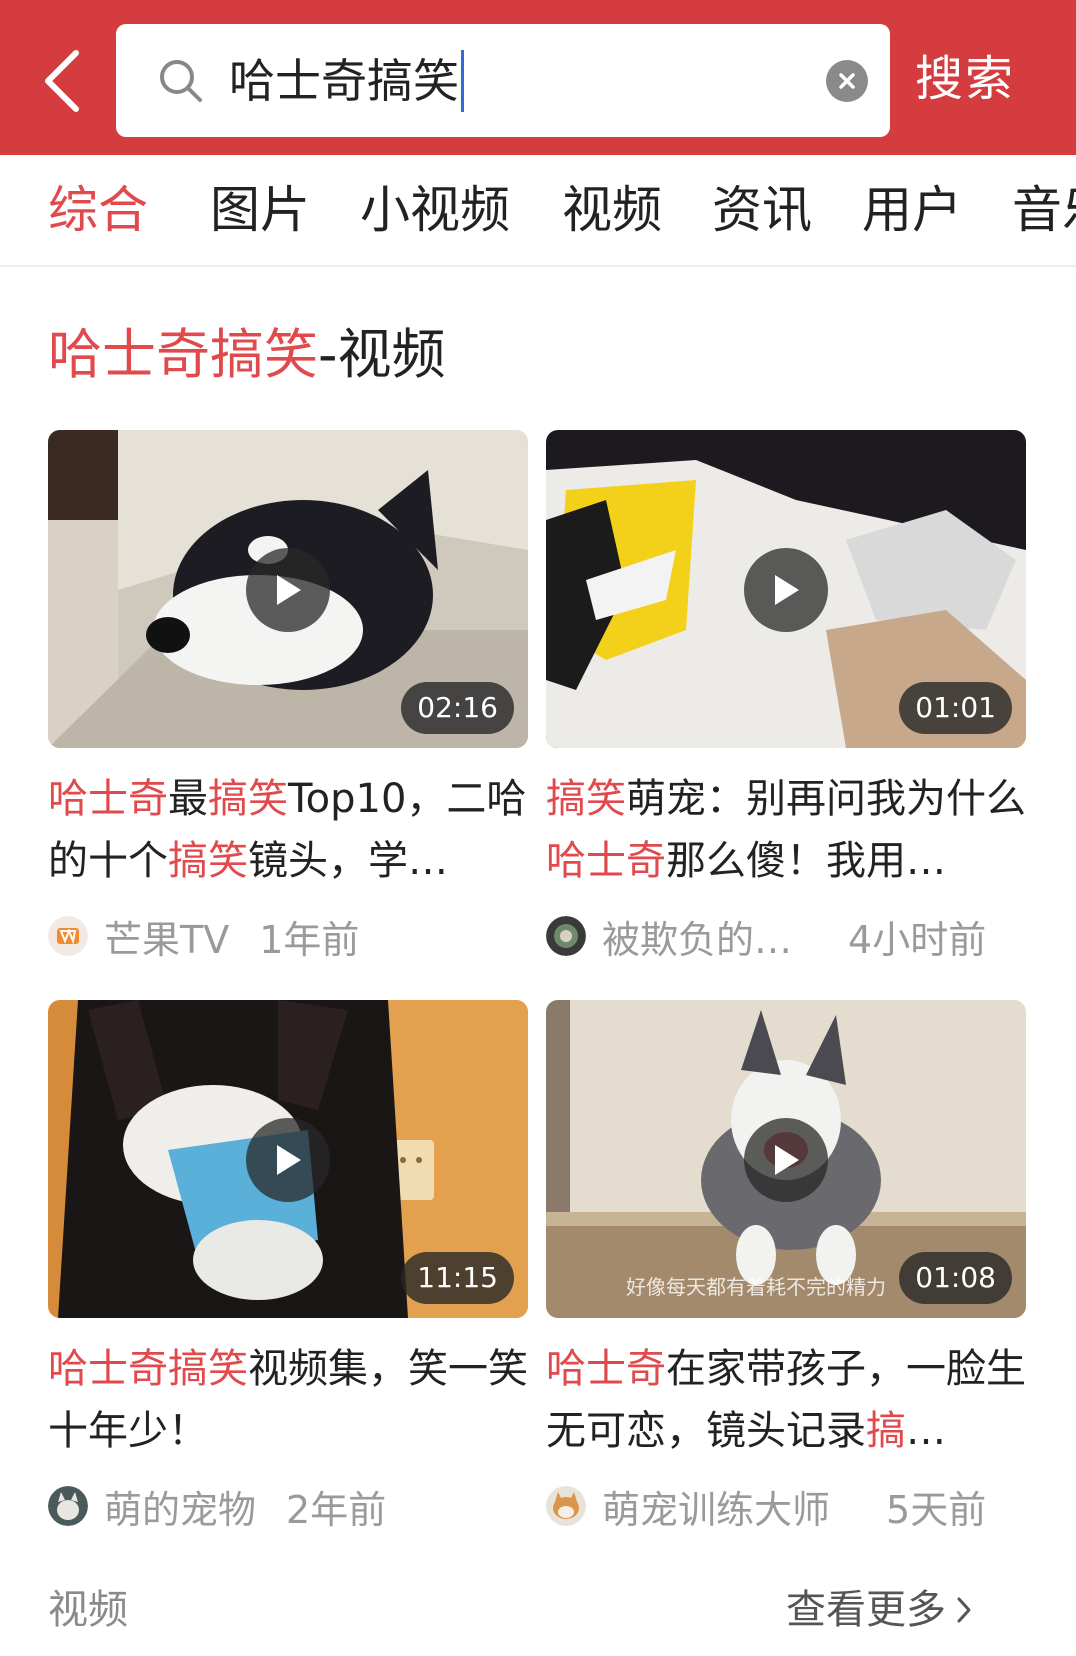 The width and height of the screenshot is (1076, 1656). I want to click on title-text: 最, so click(188, 799).